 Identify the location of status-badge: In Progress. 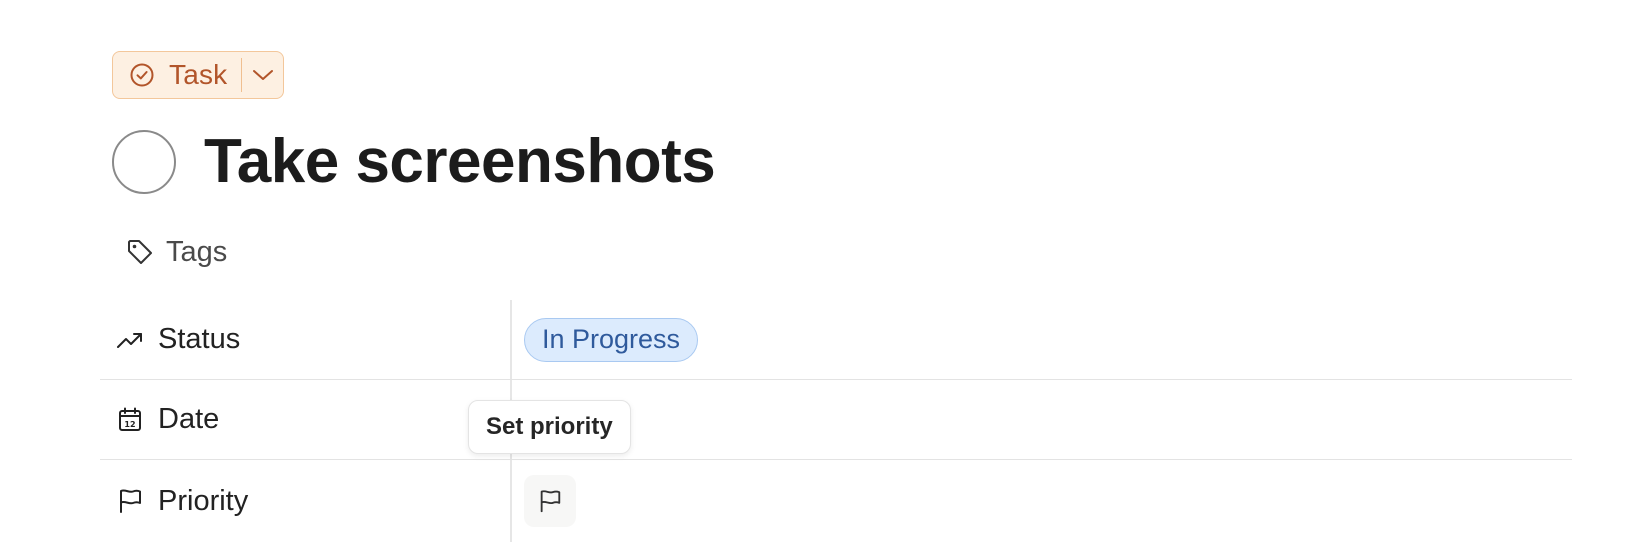
(611, 339).